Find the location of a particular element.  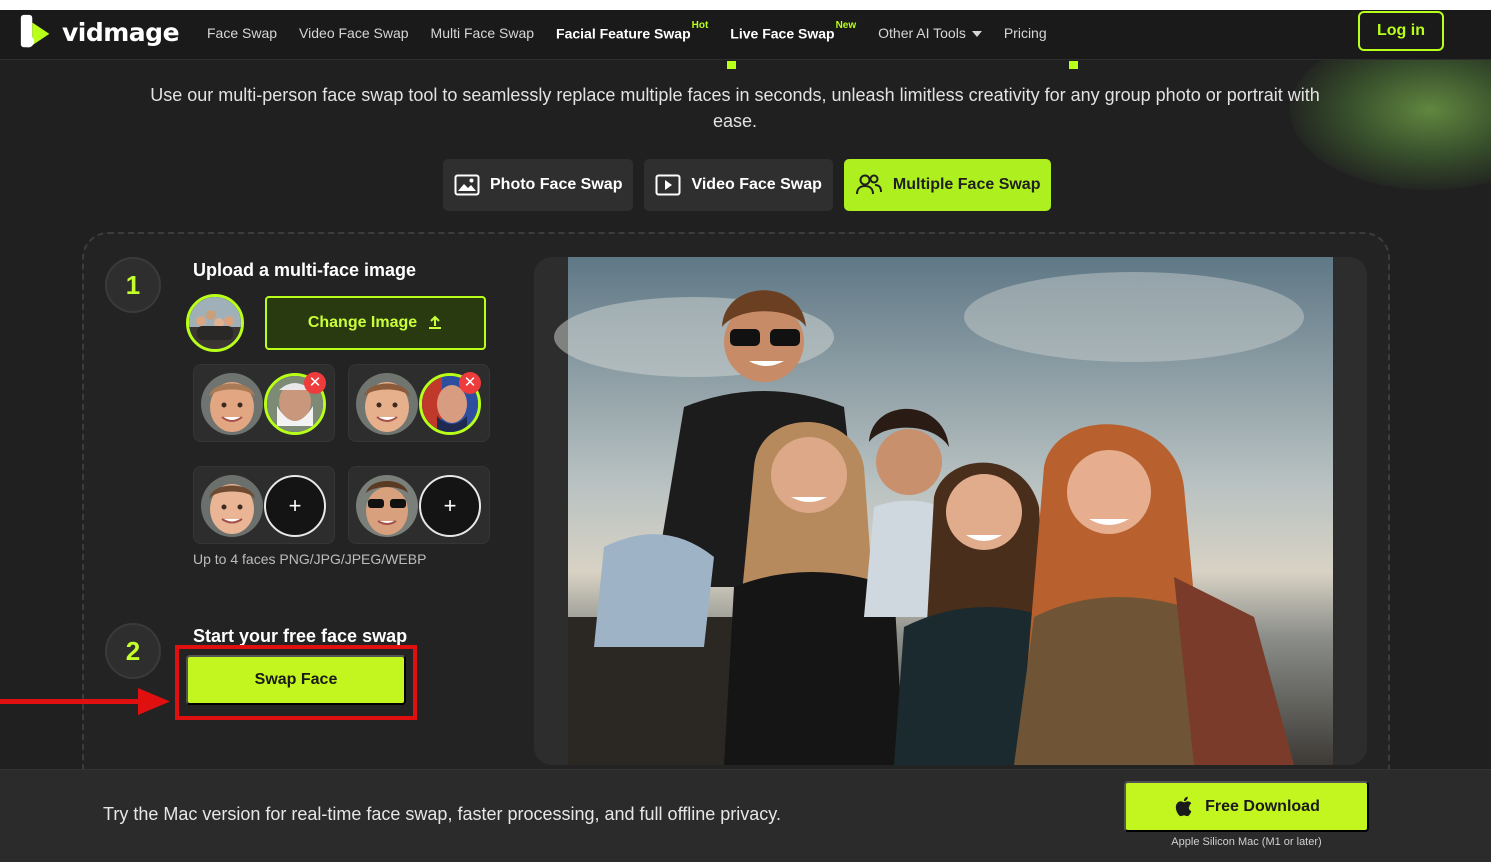

nav-item-face-swap: Face Swap is located at coordinates (242, 33).